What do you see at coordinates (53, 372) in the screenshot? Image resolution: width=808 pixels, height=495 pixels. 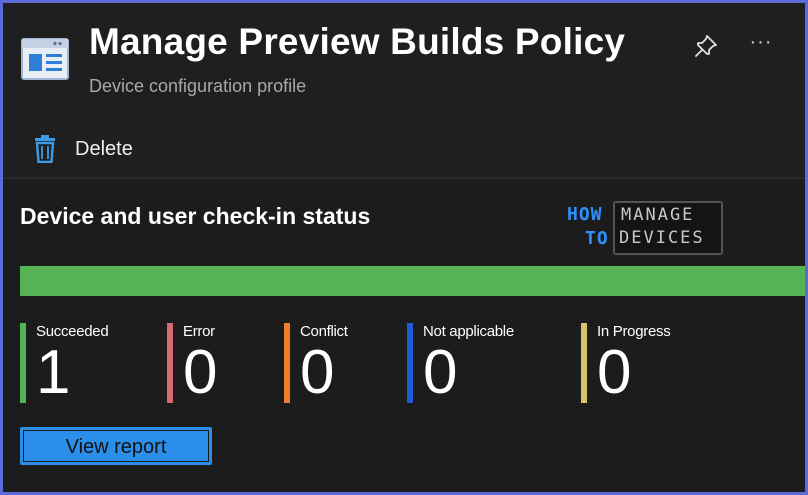 I see `stat-value: 1` at bounding box center [53, 372].